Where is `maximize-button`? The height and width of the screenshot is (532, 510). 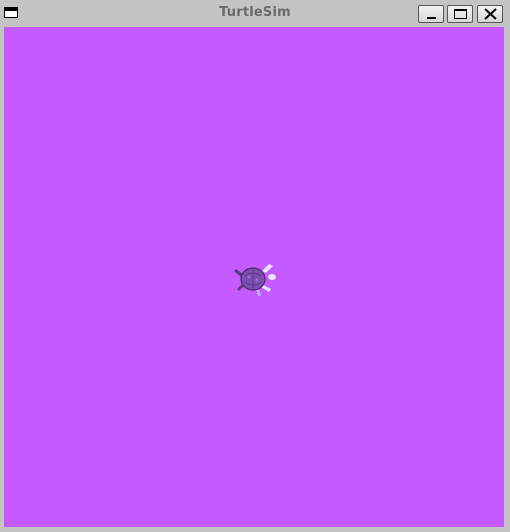 maximize-button is located at coordinates (460, 14).